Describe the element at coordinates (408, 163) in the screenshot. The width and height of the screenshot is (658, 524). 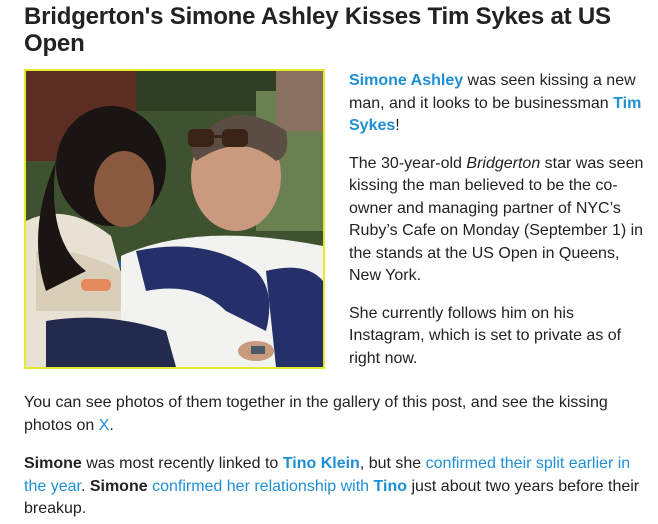
I see `paragraph-2-text-a: The 30-year-old` at that location.